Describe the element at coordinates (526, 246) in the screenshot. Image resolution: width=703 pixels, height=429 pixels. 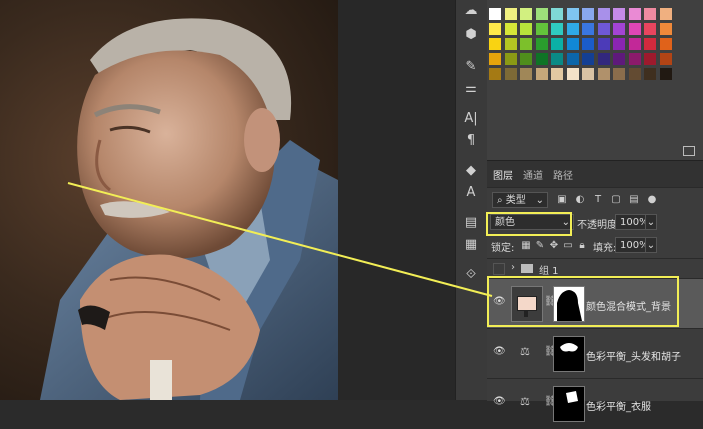
I see `lock-transparent-icon: ▦` at that location.